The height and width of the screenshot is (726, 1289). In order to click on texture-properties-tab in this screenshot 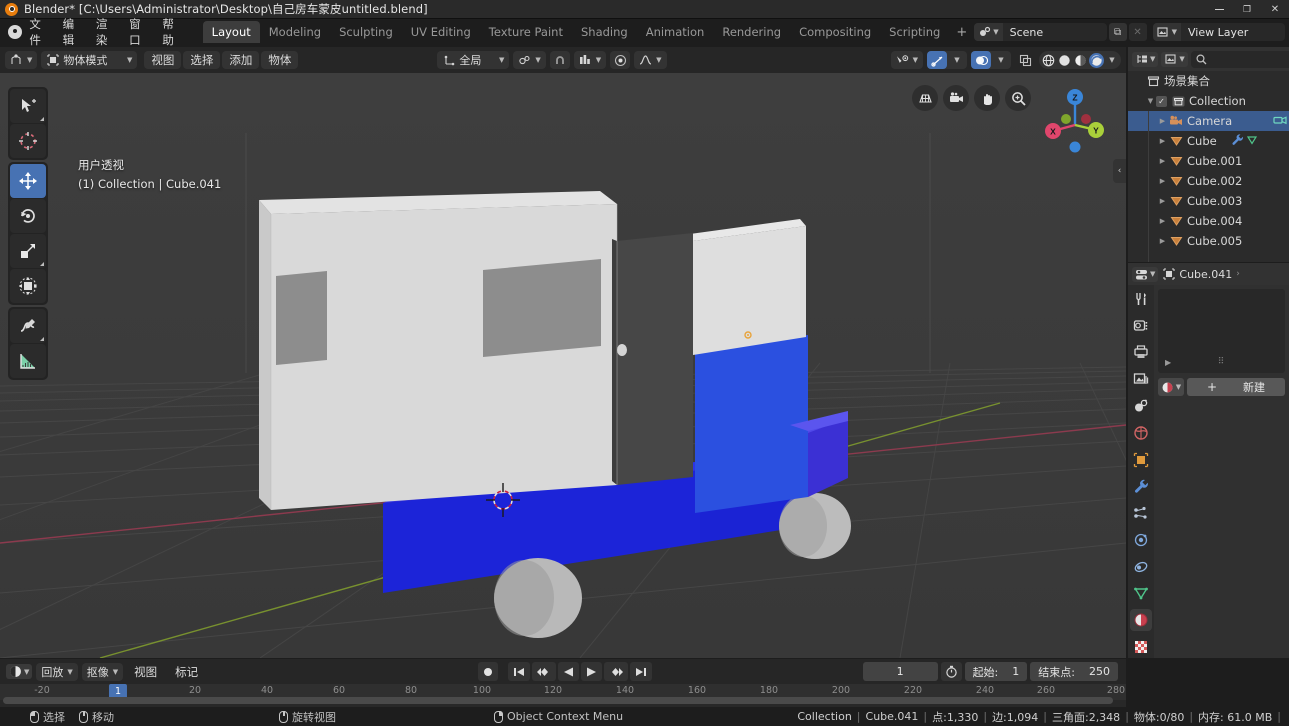, I will do `click(1141, 647)`.